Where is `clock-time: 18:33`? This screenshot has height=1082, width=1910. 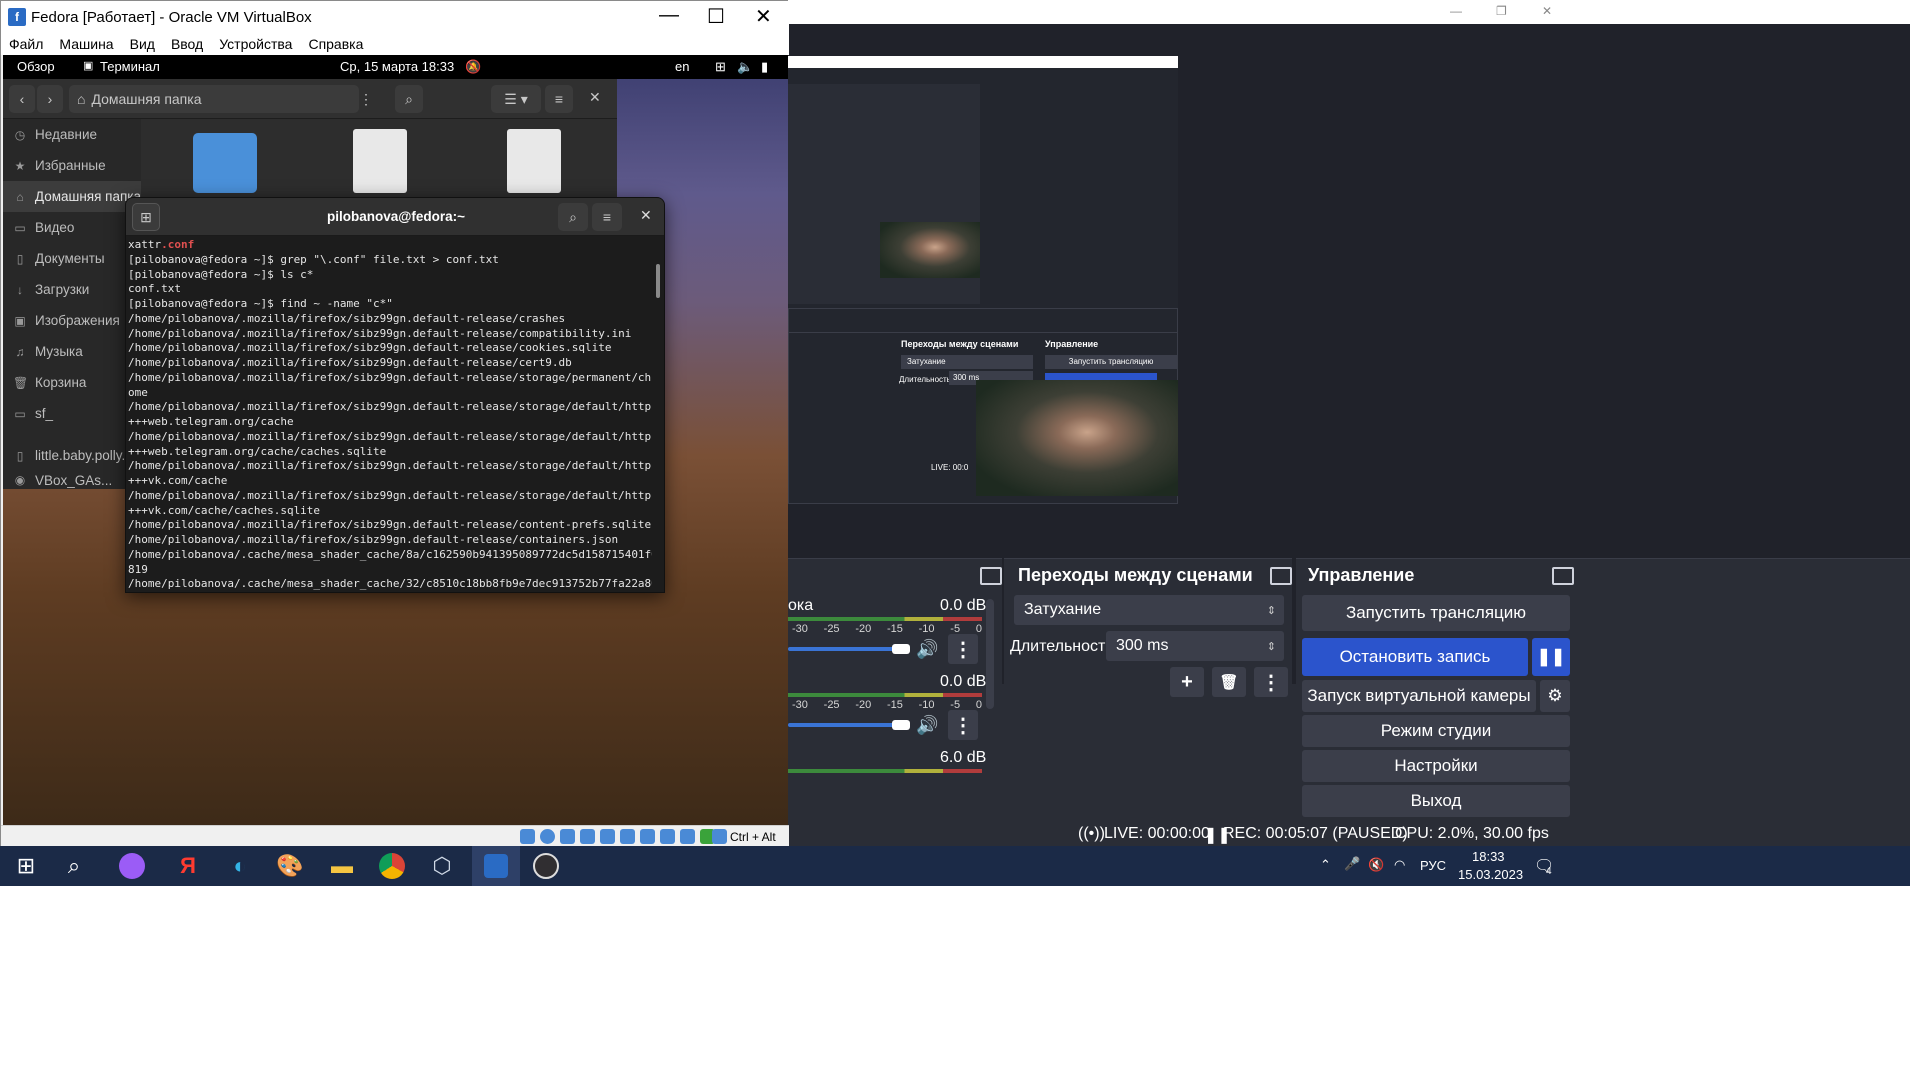 clock-time: 18:33 is located at coordinates (1488, 856).